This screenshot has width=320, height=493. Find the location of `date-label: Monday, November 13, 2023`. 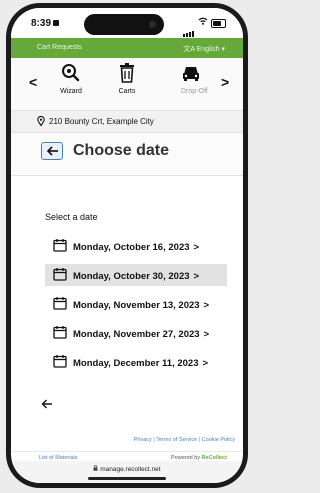

date-label: Monday, November 13, 2023 is located at coordinates (136, 305).